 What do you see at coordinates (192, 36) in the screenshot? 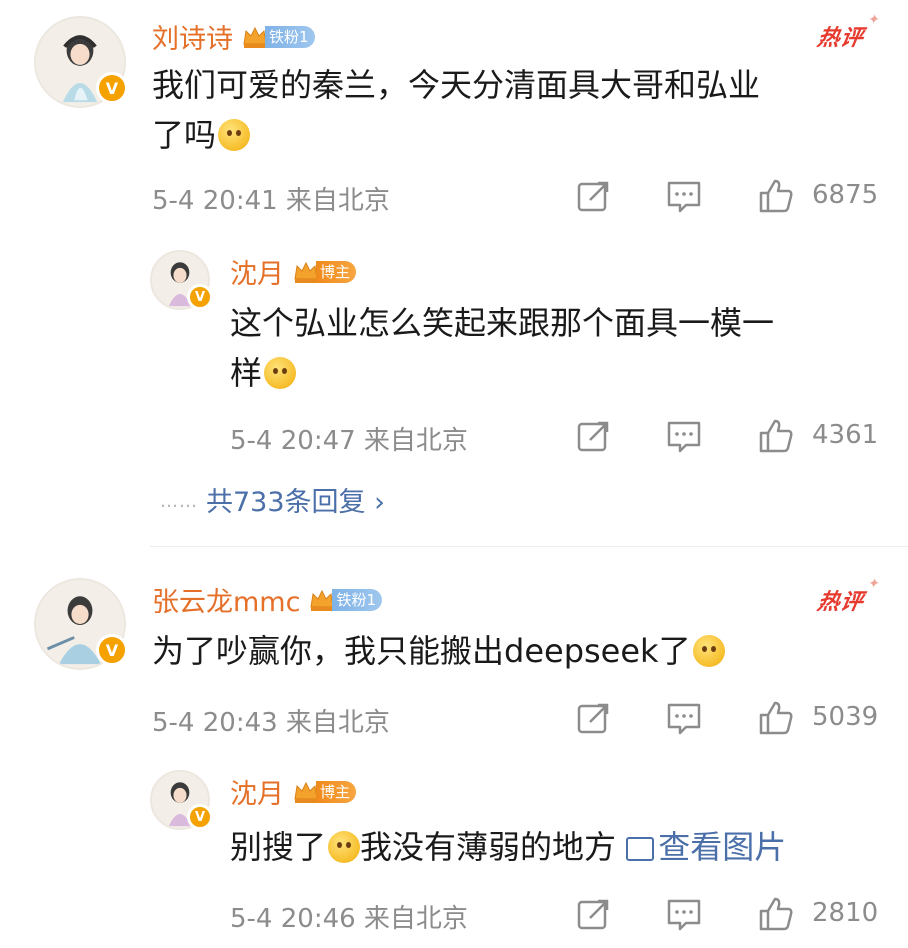
I see `username: 刘诗诗` at bounding box center [192, 36].